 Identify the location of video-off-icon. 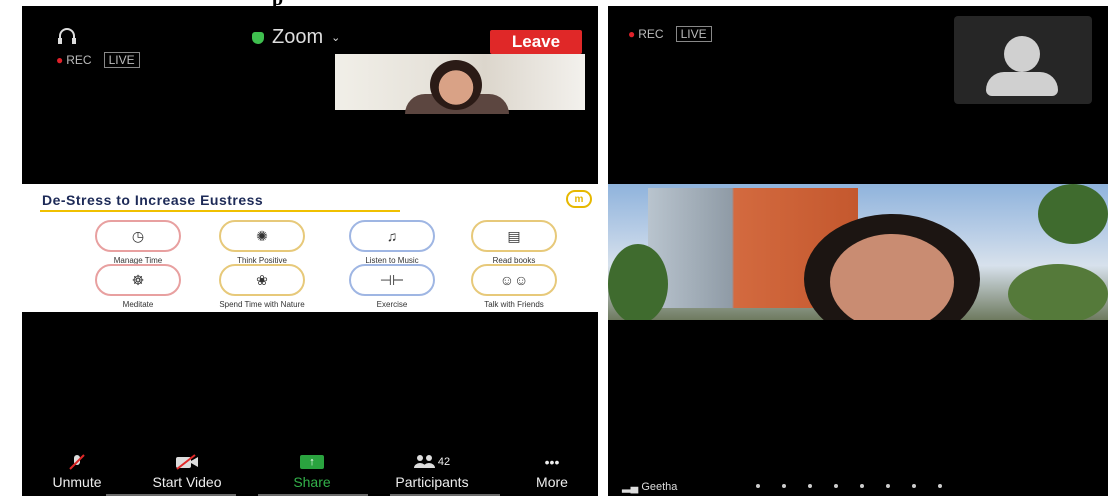
(187, 462).